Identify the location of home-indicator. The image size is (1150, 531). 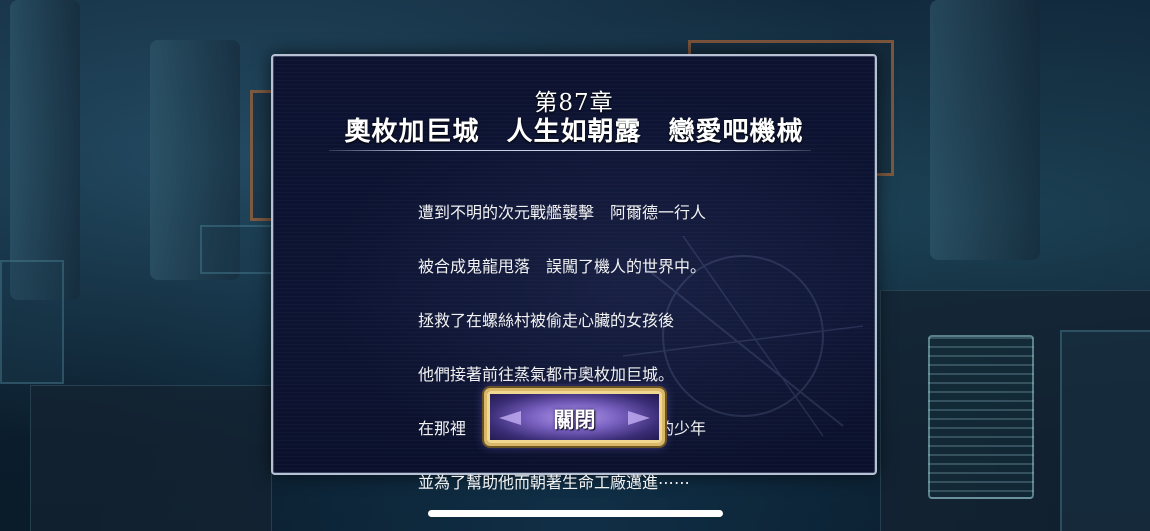
(575, 513).